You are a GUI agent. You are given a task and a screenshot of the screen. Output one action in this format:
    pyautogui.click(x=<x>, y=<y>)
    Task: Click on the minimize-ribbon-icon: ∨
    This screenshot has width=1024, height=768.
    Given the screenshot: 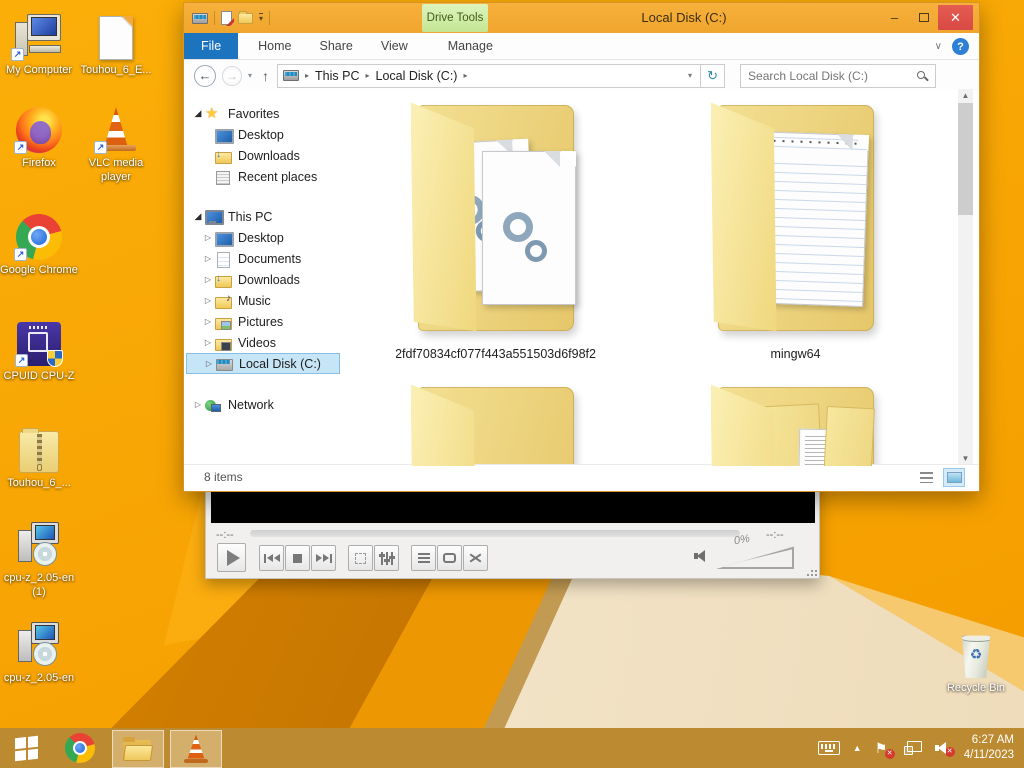 What is the action you would take?
    pyautogui.click(x=938, y=46)
    